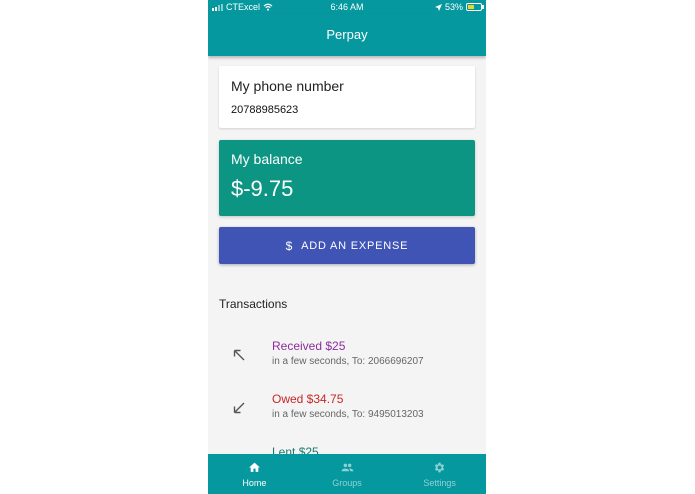 Image resolution: width=695 pixels, height=494 pixels. Describe the element at coordinates (287, 86) in the screenshot. I see `phone-card-title: My phone number` at that location.